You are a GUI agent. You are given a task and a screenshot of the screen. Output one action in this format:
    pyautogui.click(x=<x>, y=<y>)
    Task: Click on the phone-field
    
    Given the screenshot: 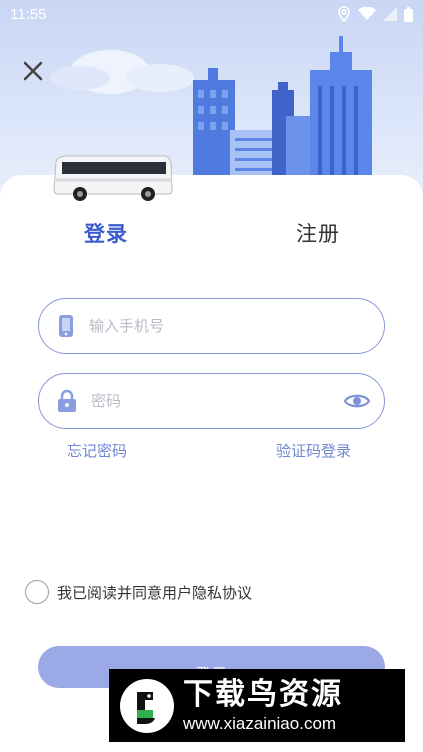 What is the action you would take?
    pyautogui.click(x=211, y=326)
    